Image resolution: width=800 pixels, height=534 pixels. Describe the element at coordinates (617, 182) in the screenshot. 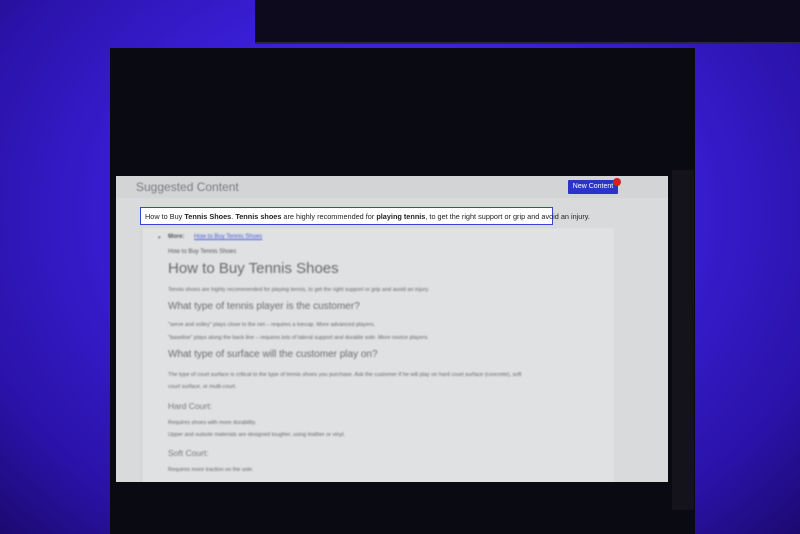

I see `notification-badge` at that location.